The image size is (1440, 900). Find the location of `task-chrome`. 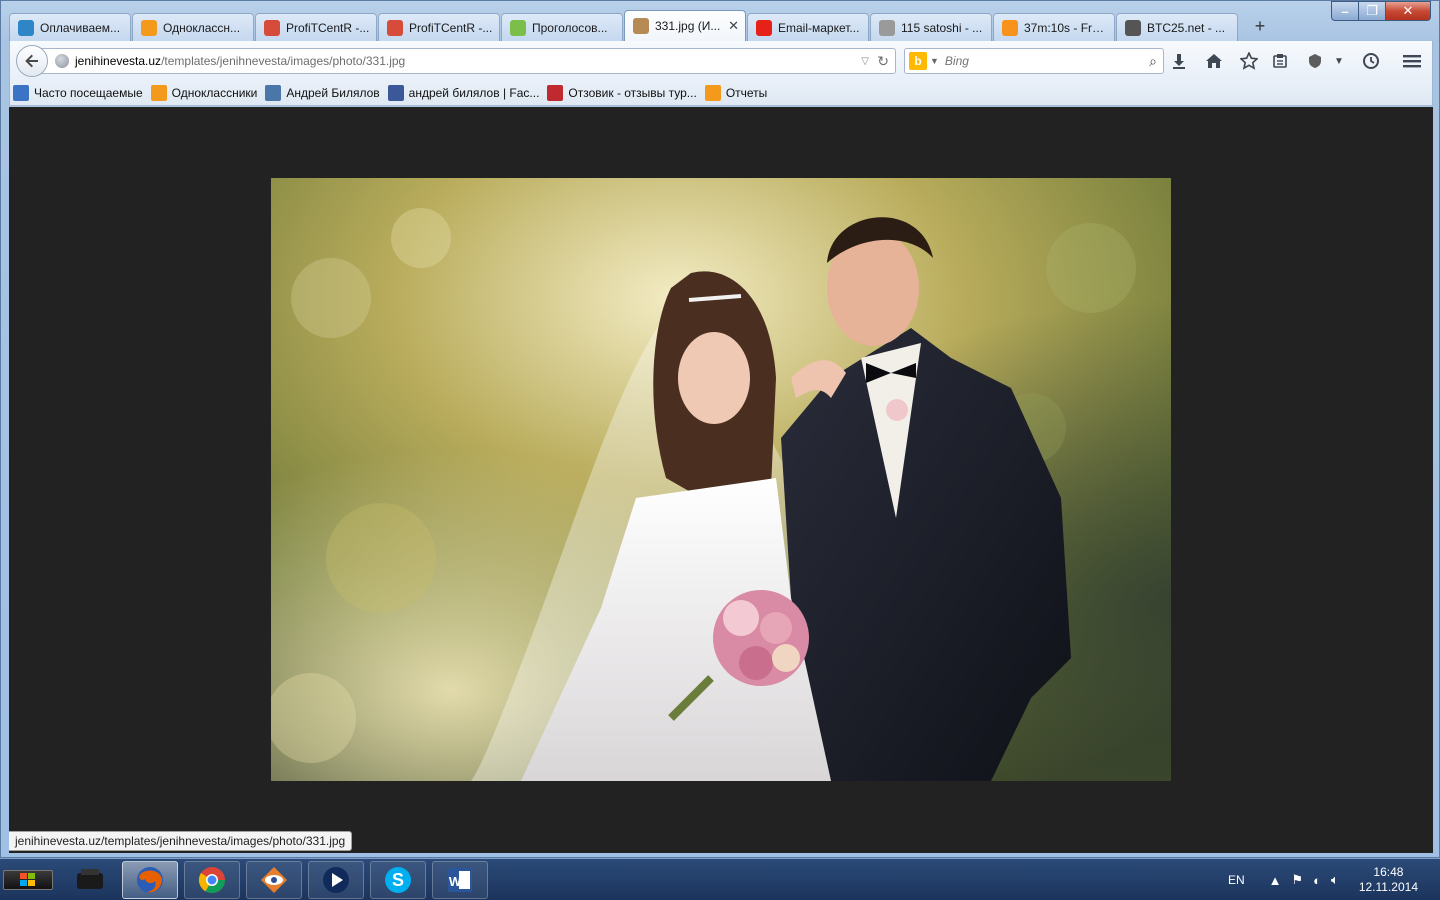

task-chrome is located at coordinates (212, 880).